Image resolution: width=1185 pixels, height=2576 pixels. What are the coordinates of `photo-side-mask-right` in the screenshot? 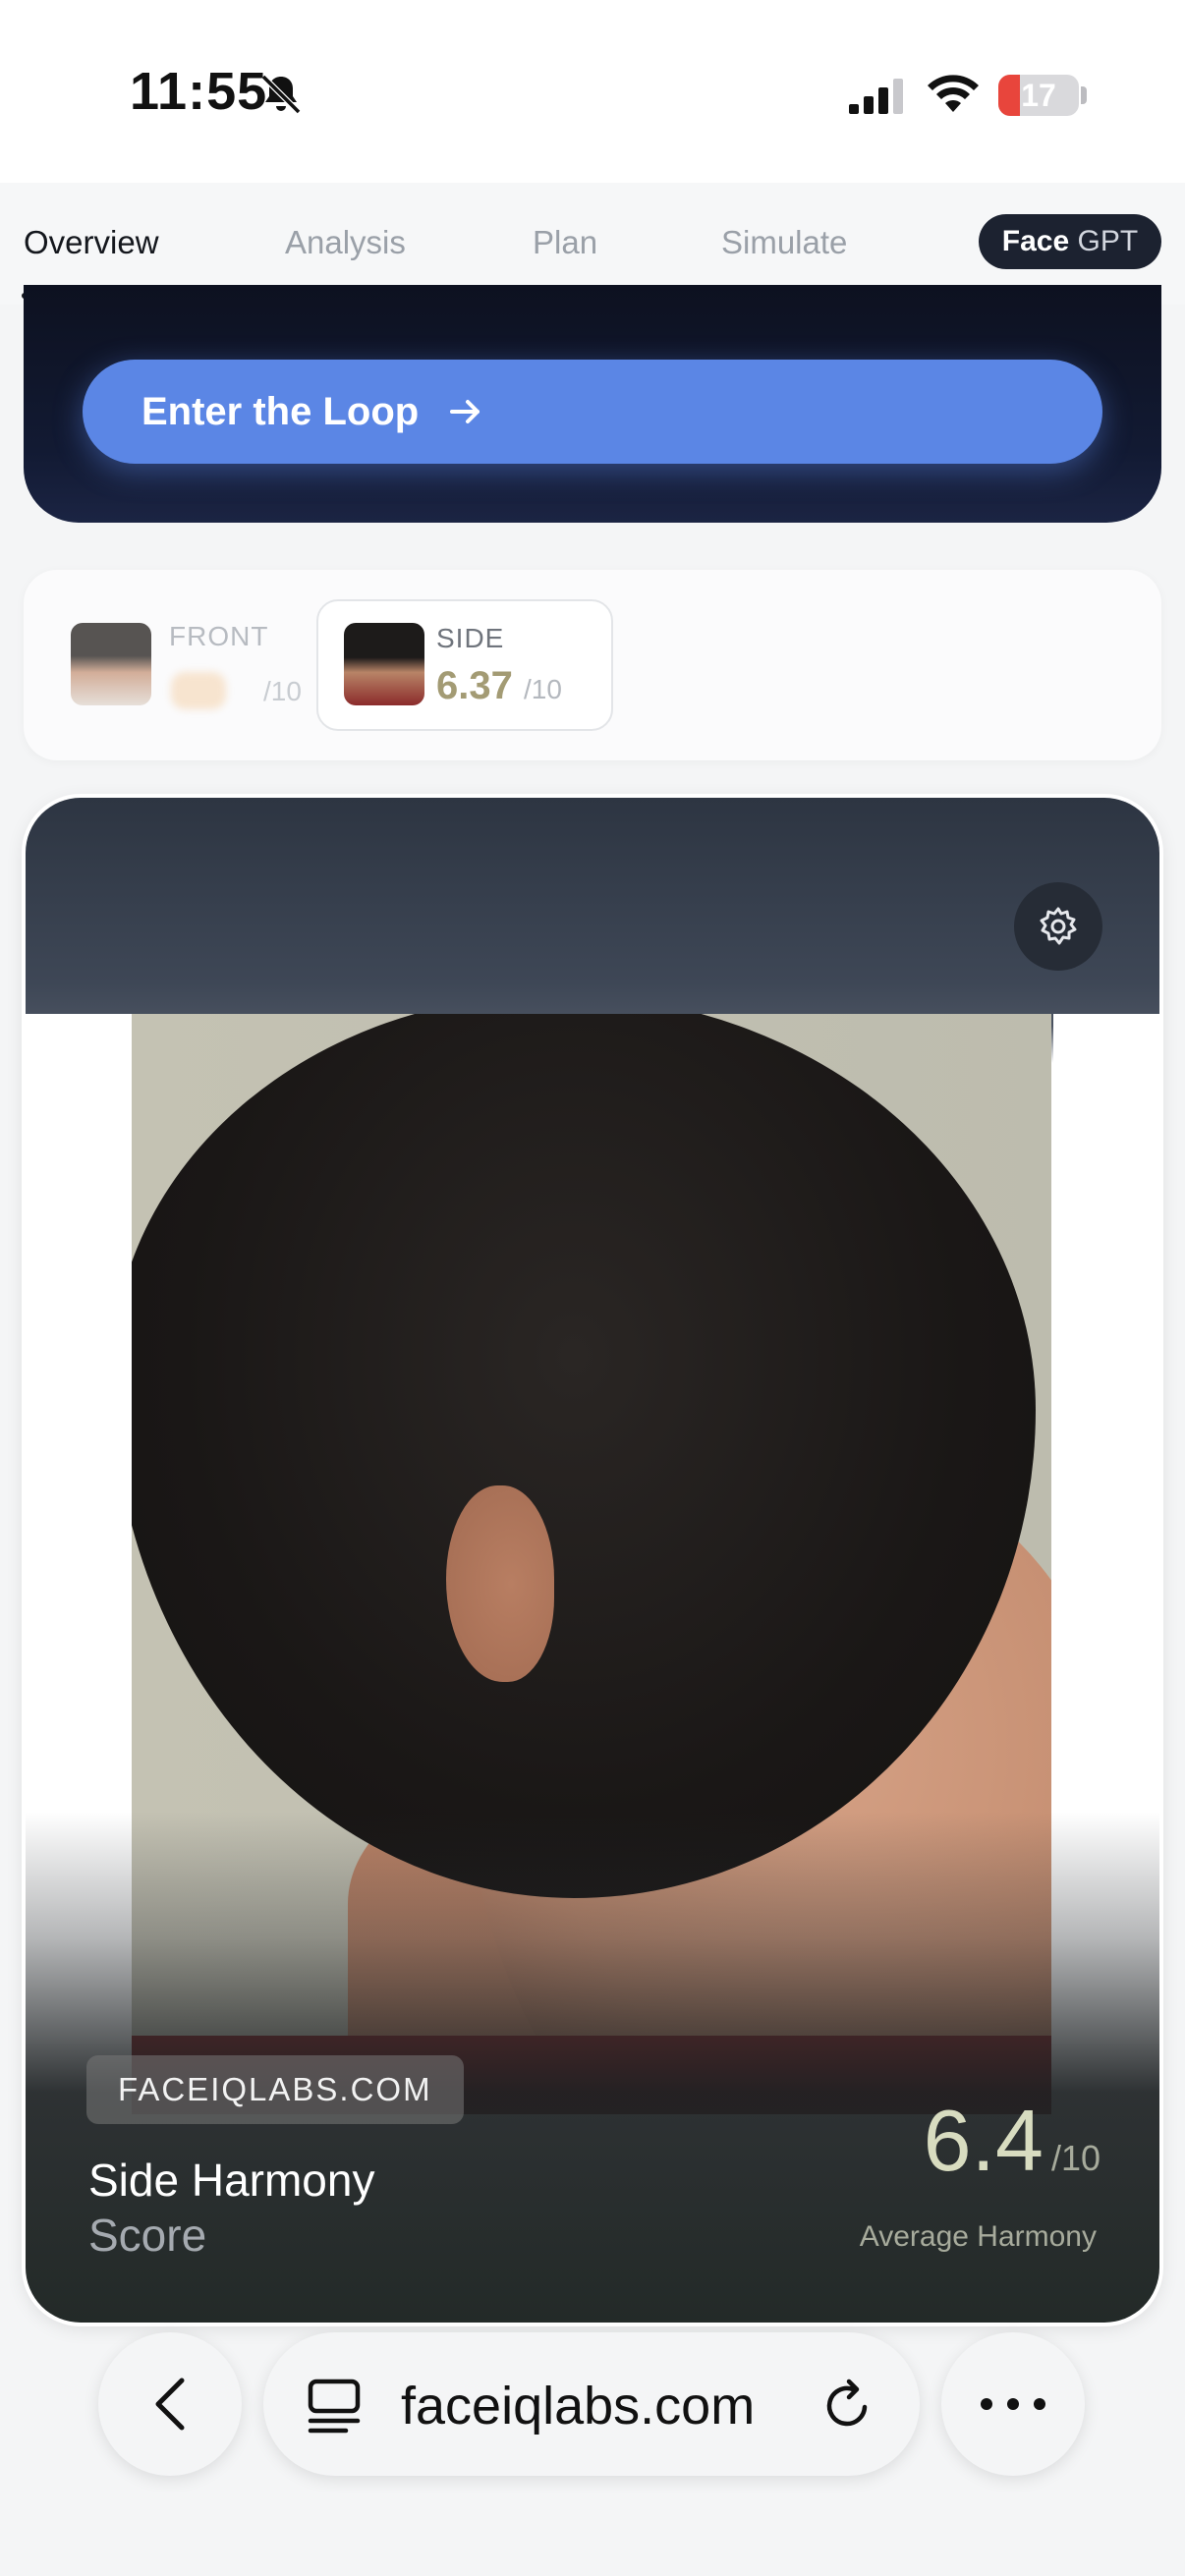 It's located at (1106, 1456).